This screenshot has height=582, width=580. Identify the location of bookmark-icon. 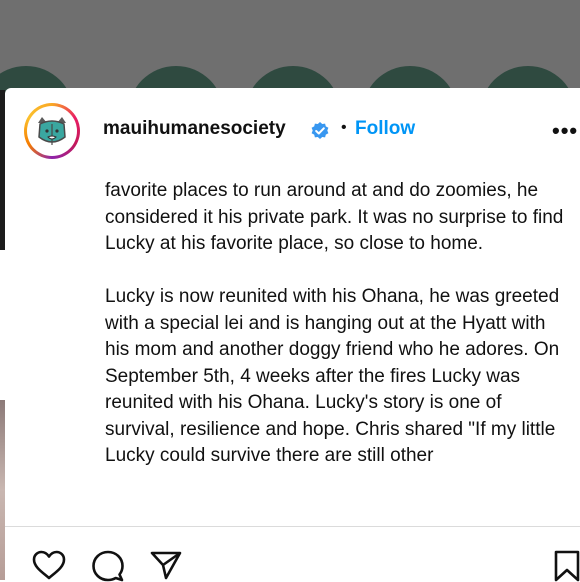
(567, 566).